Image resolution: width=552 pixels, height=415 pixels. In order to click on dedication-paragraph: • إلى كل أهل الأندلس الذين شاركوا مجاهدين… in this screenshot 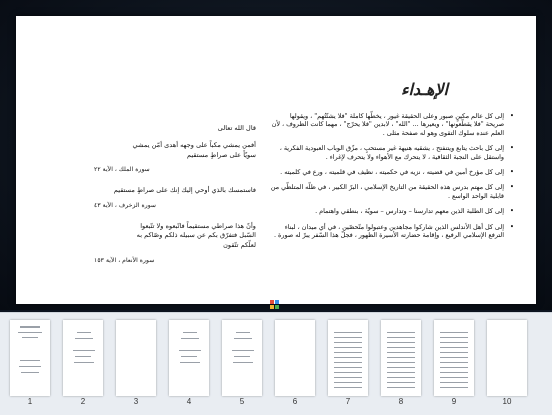, I will do `click(393, 231)`.